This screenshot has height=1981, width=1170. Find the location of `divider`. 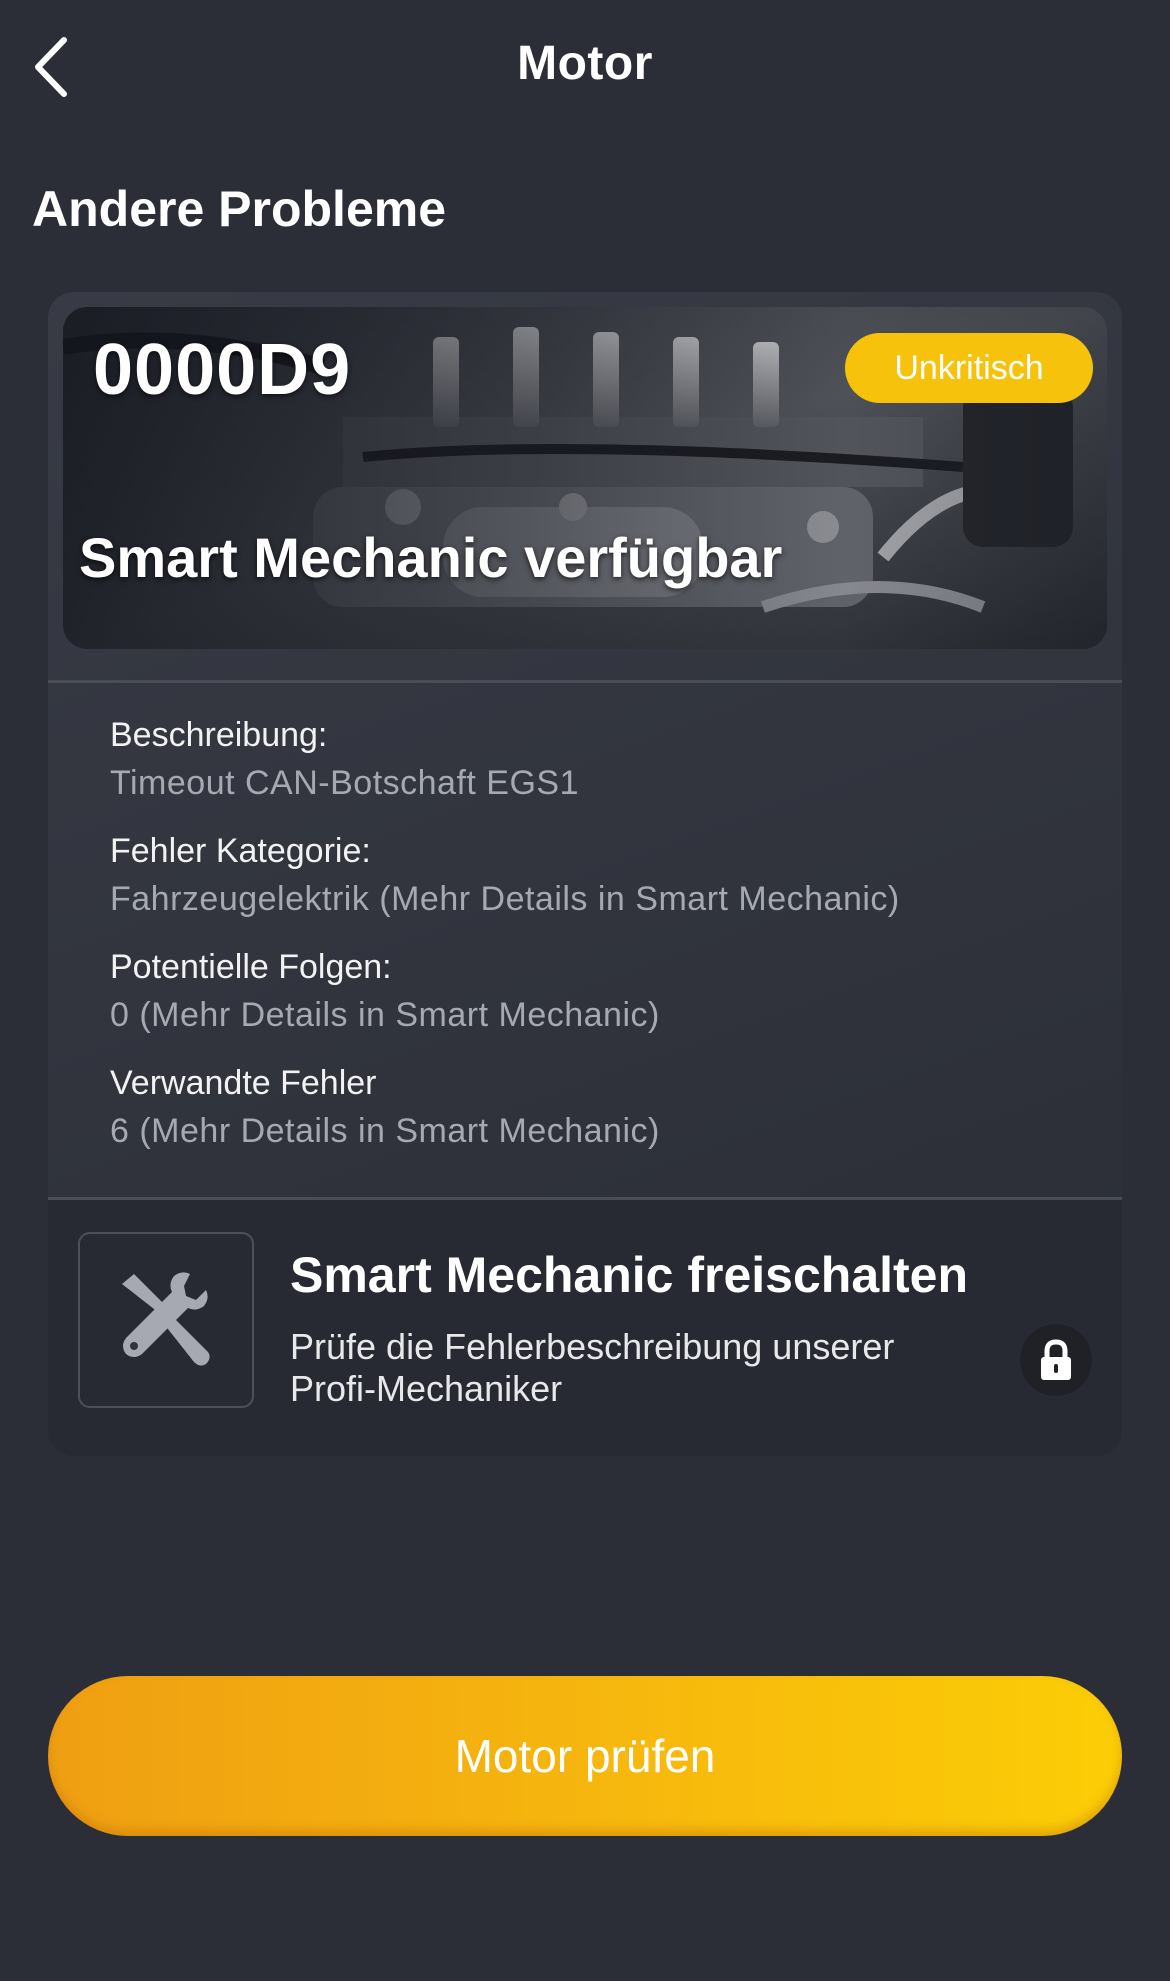

divider is located at coordinates (585, 681).